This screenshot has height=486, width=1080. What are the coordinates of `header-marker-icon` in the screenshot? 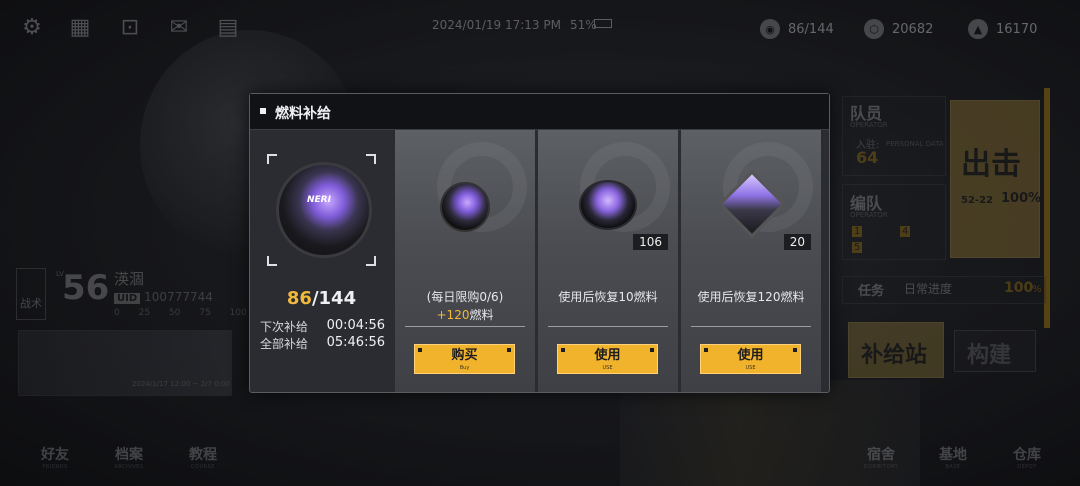 It's located at (263, 111).